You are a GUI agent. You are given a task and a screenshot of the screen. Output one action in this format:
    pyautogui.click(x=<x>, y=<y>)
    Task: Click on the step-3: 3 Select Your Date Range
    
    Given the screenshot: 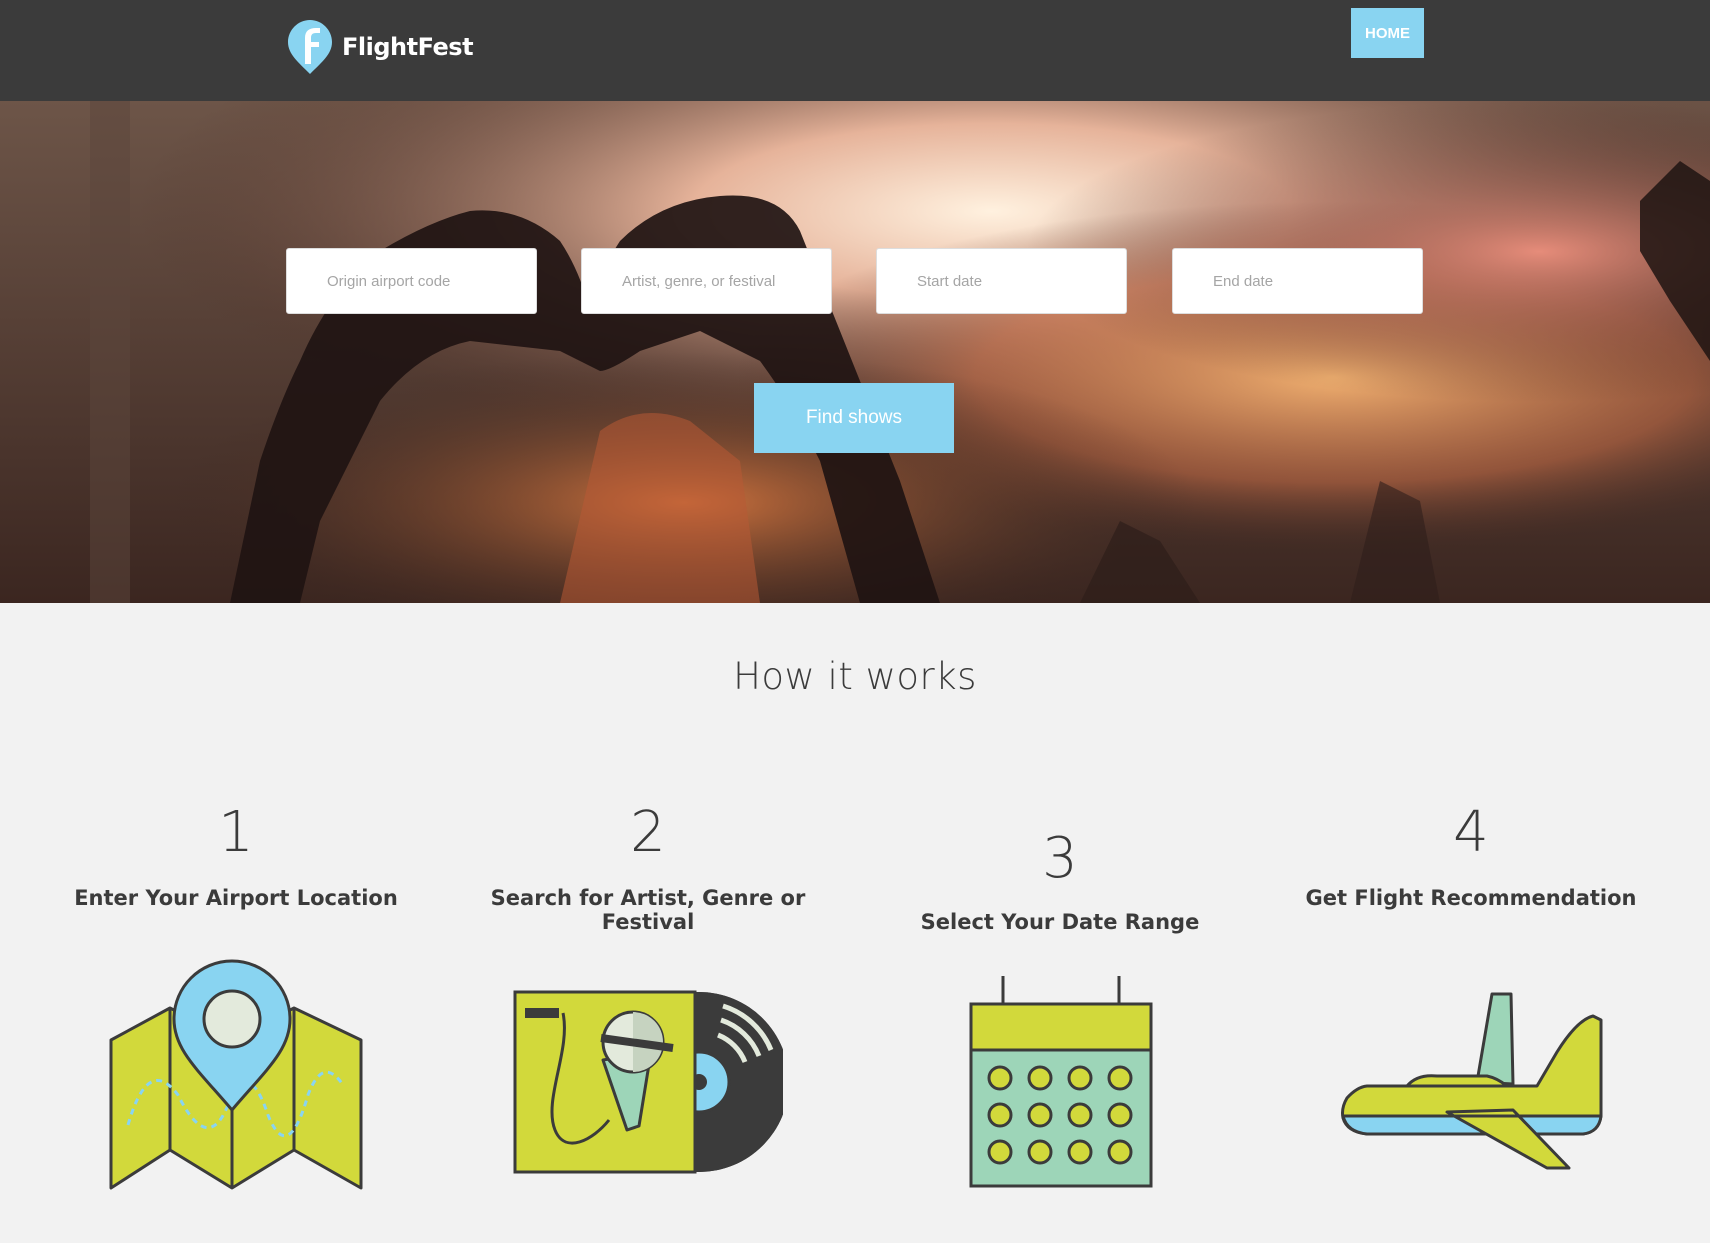 What is the action you would take?
    pyautogui.click(x=1060, y=1016)
    